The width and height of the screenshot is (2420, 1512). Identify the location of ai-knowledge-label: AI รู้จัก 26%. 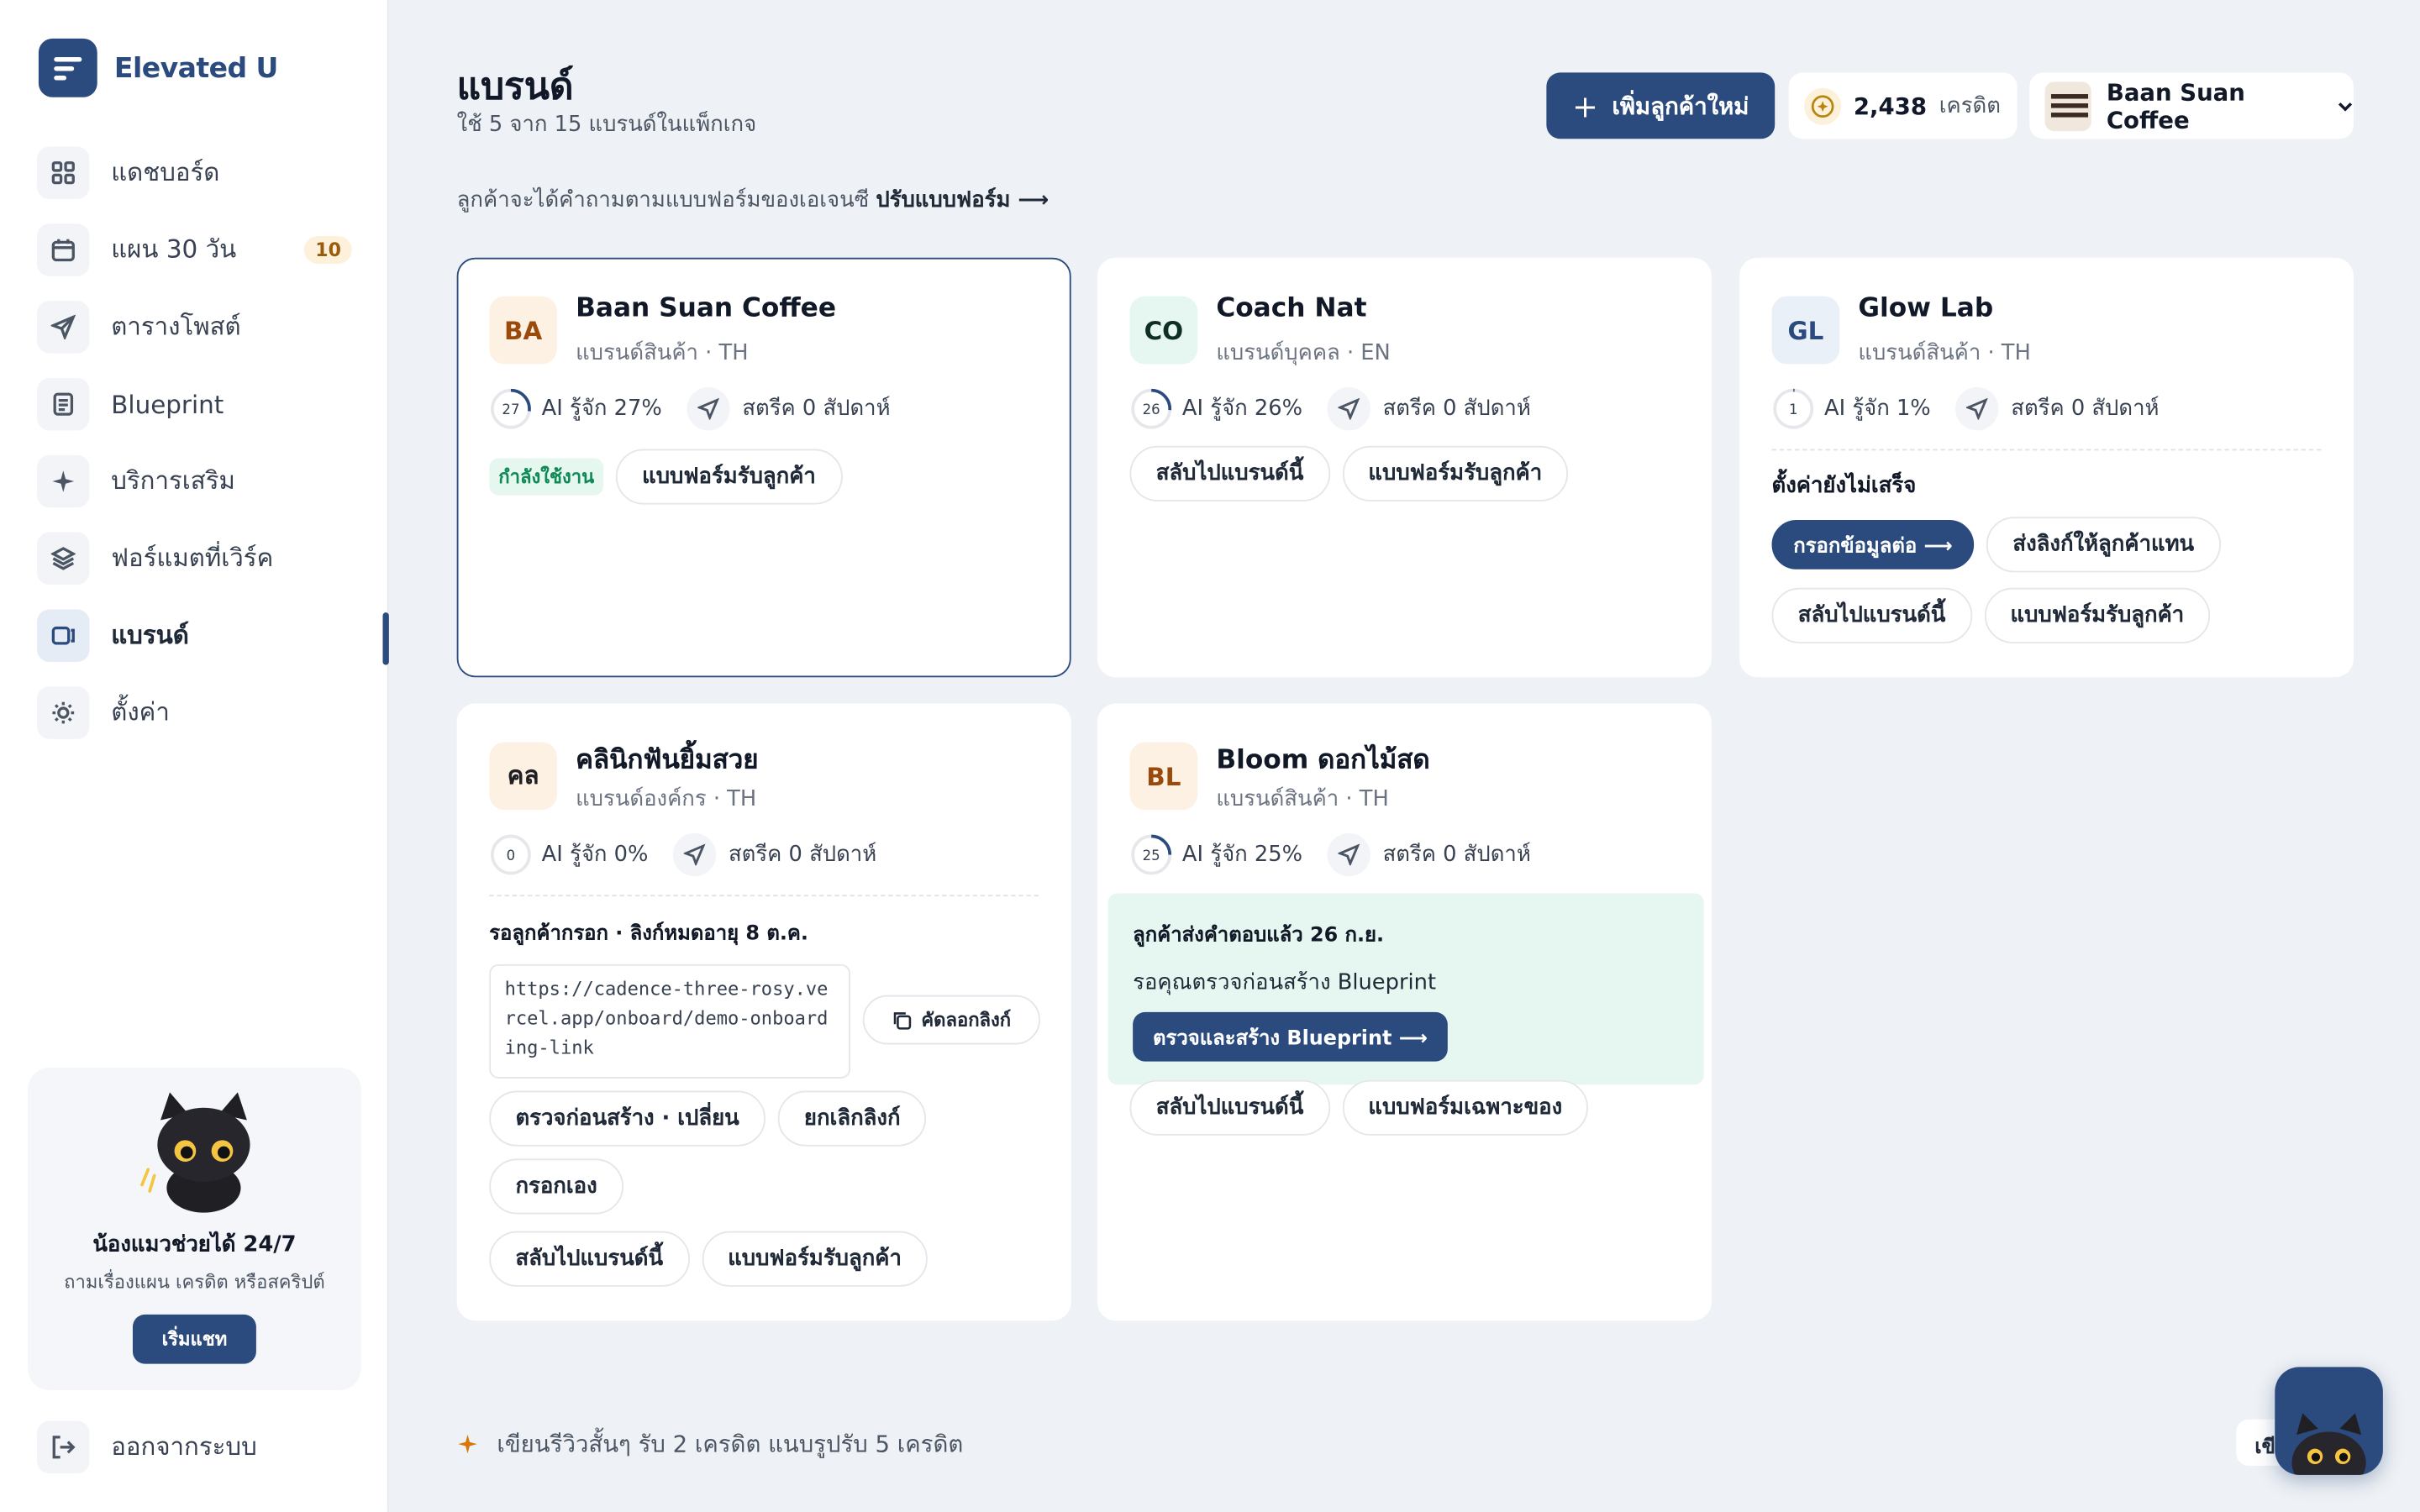
(1242, 409).